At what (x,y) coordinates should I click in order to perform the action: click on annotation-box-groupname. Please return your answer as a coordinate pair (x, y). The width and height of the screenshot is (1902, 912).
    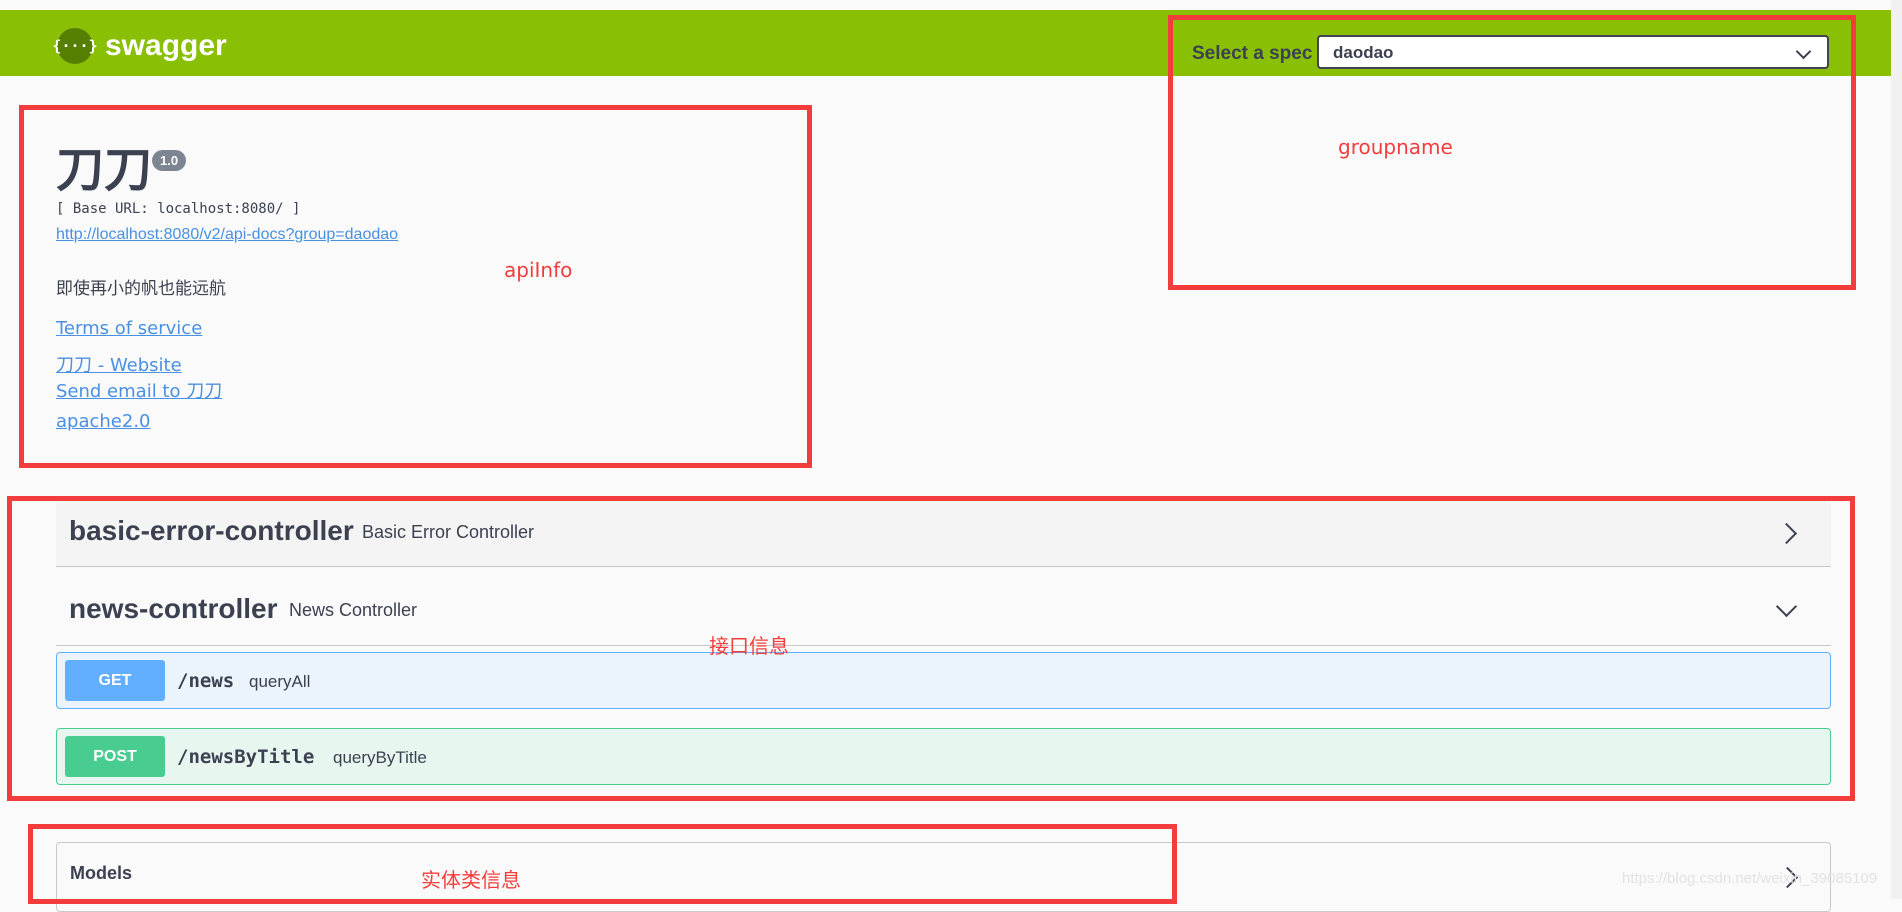
    Looking at the image, I should click on (1512, 152).